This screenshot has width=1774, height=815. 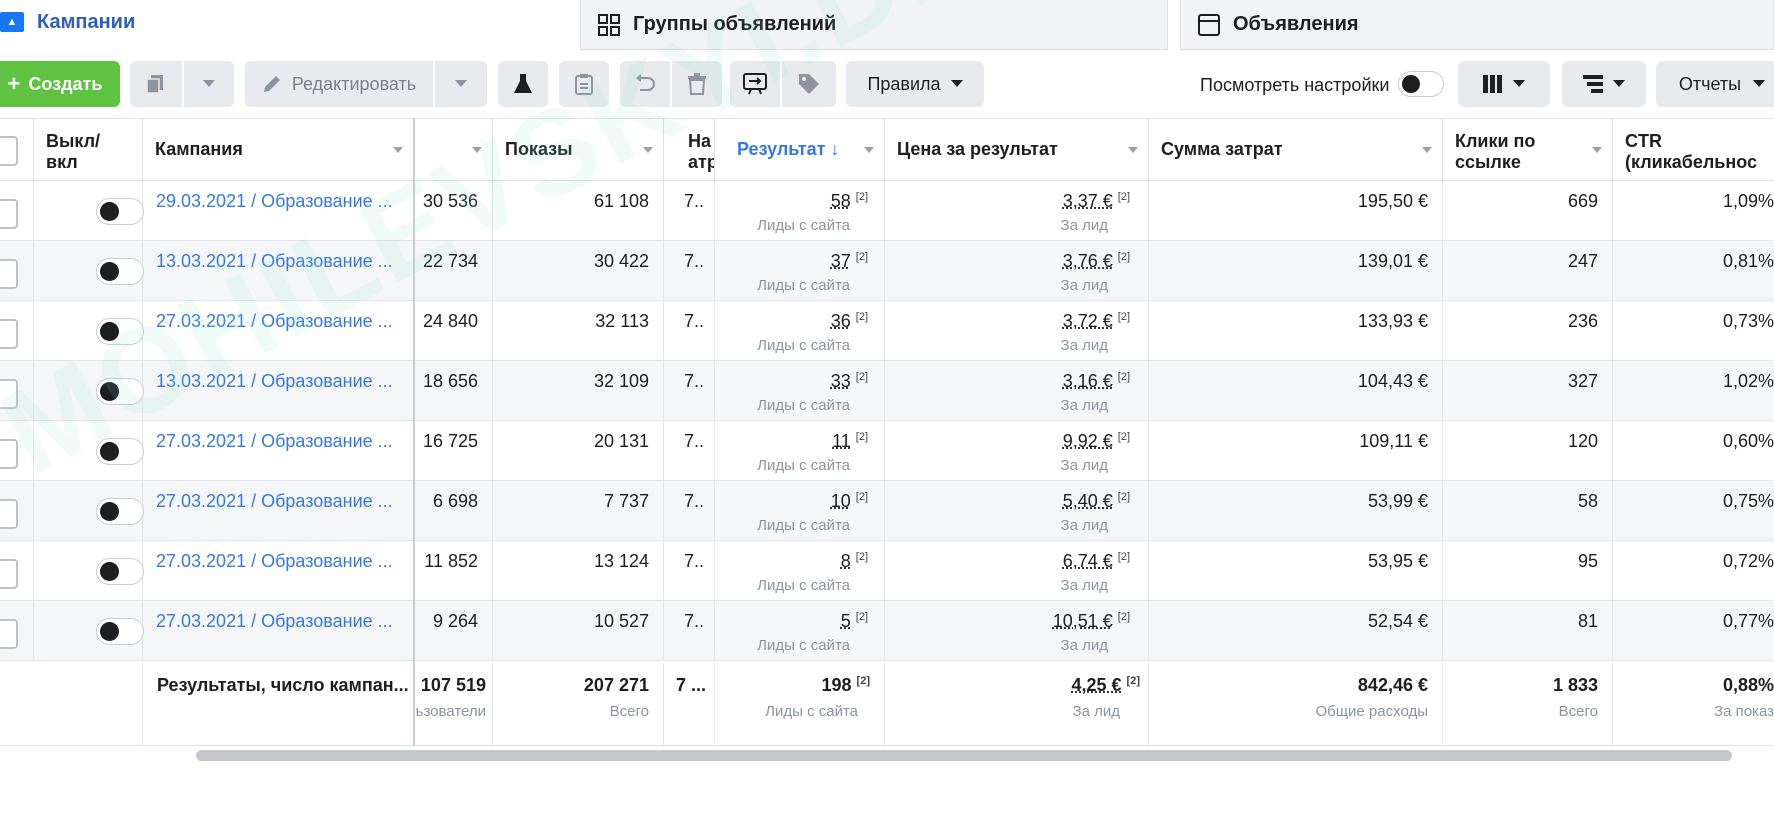 I want to click on tab-adsets: Группы объявлений, so click(x=874, y=25).